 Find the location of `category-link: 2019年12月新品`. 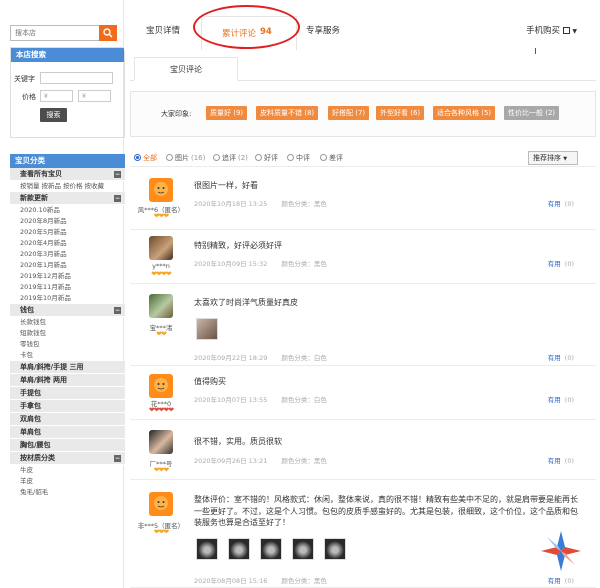

category-link: 2019年12月新品 is located at coordinates (67, 276).